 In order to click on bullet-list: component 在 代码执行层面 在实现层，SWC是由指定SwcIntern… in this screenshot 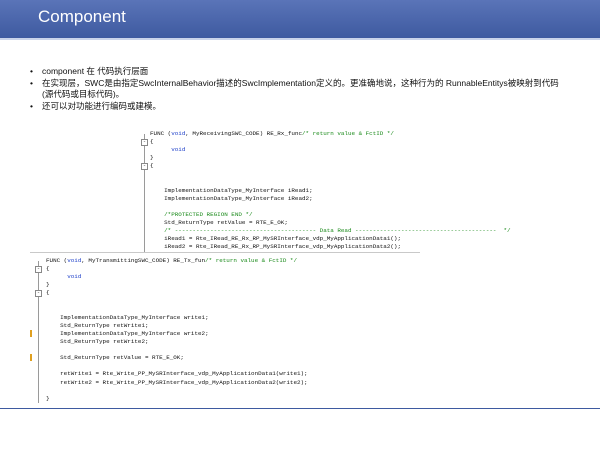, I will do `click(300, 89)`.